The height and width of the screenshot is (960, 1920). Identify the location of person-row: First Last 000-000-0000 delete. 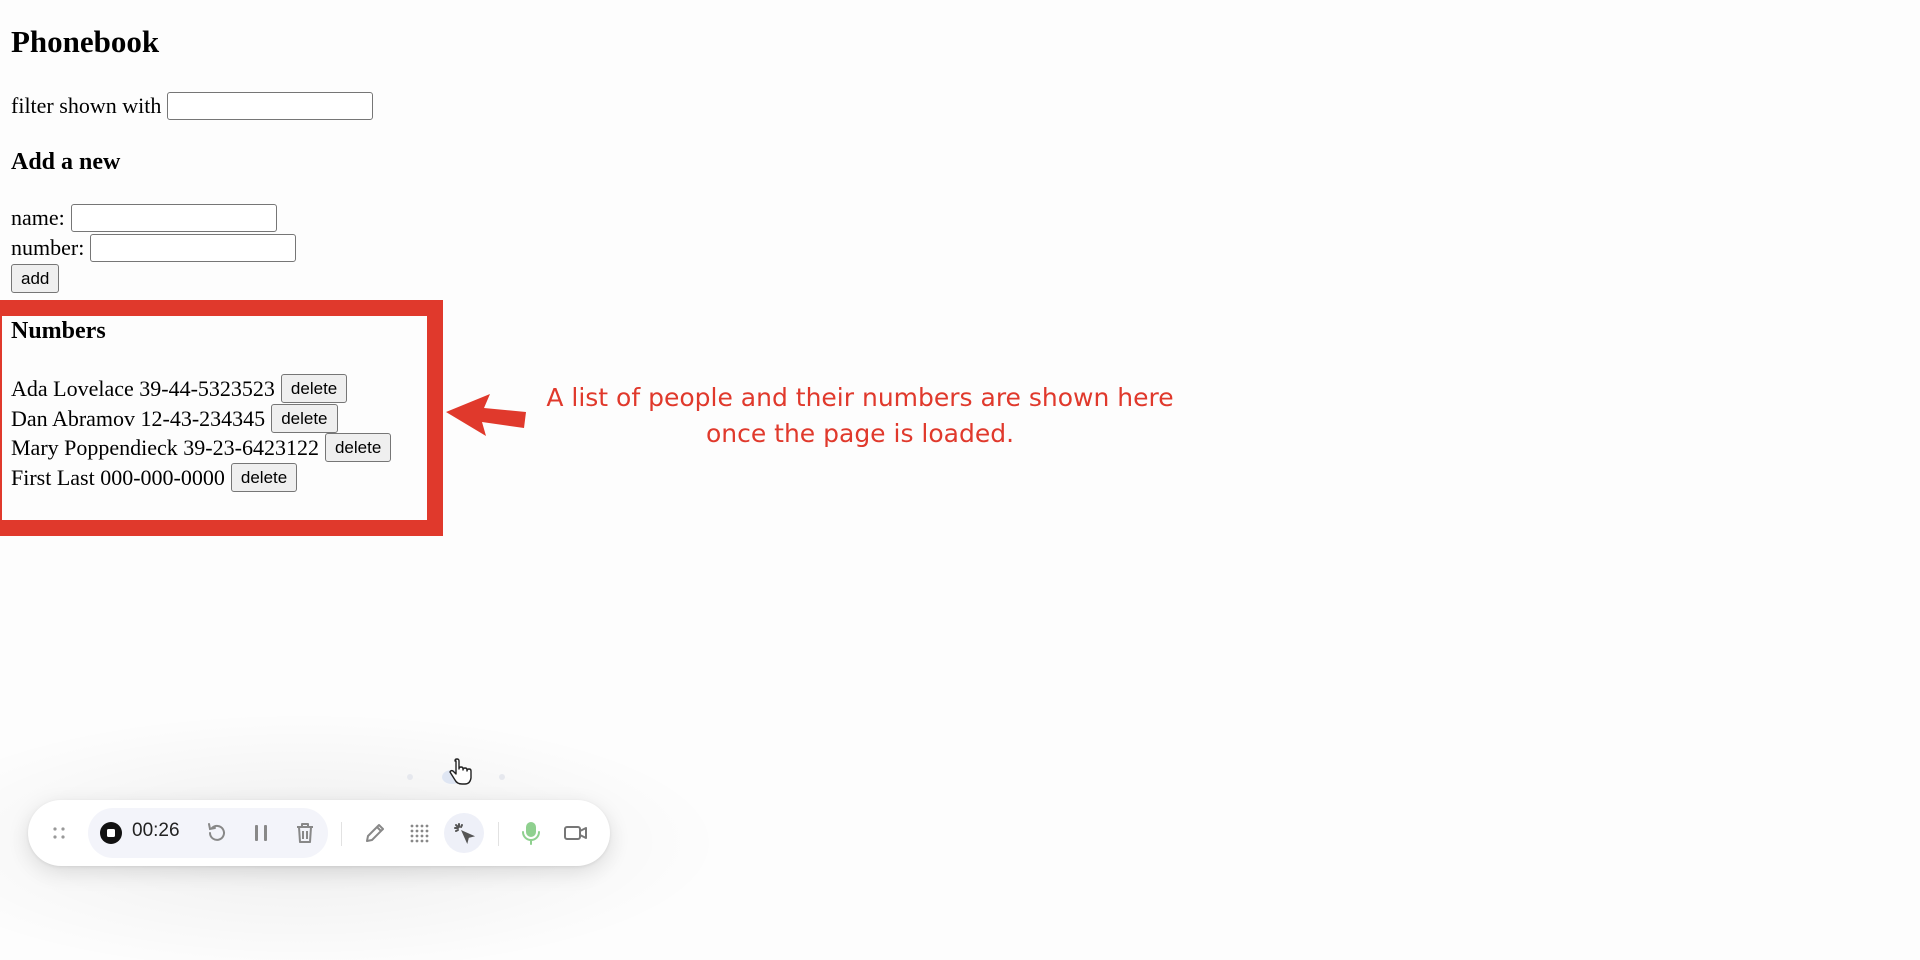
(154, 477).